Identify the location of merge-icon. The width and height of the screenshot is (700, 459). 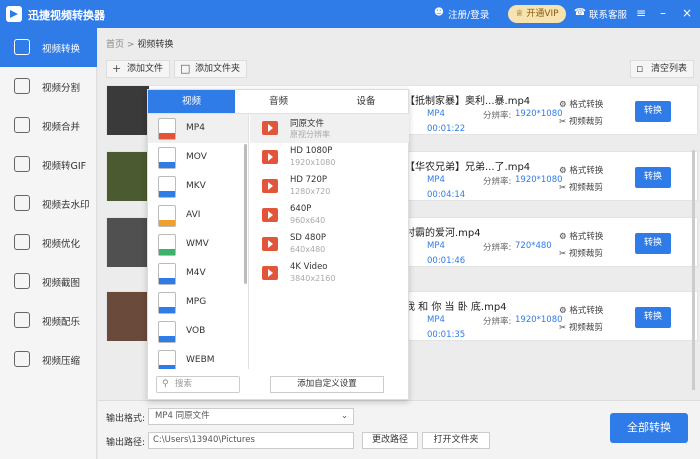
(22, 125).